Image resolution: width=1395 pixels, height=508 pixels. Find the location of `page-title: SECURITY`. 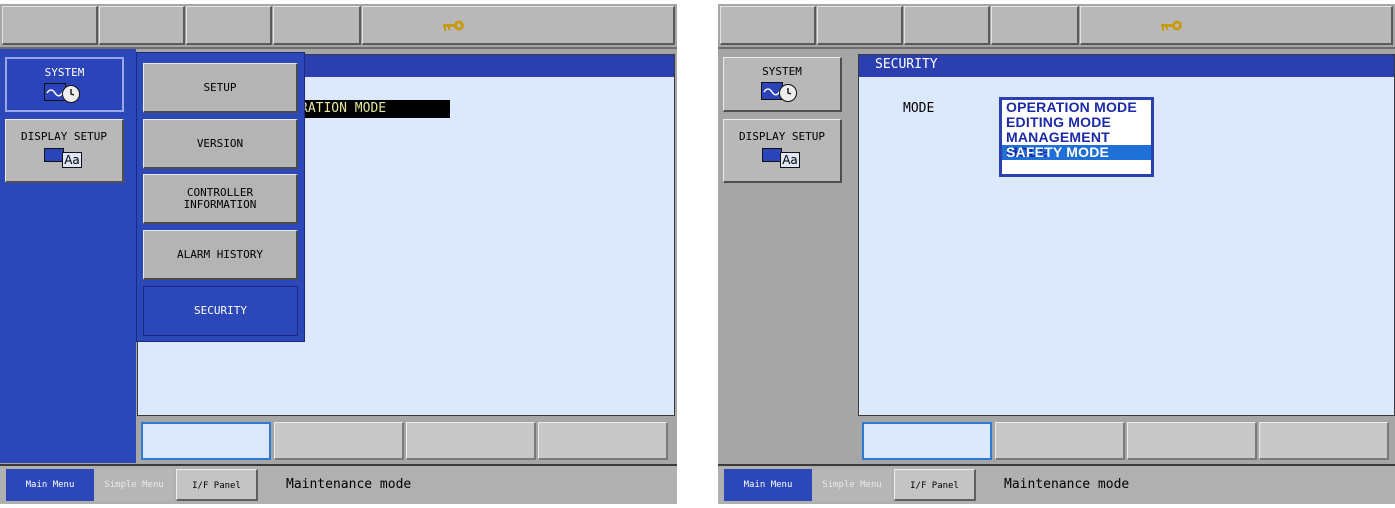

page-title: SECURITY is located at coordinates (1126, 66).